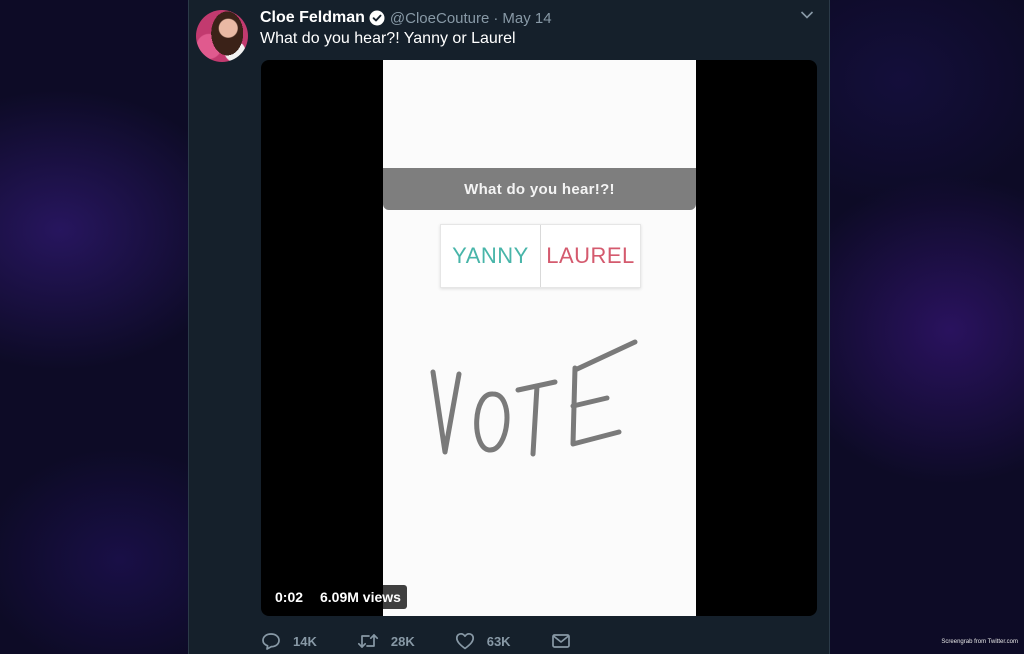 Image resolution: width=1024 pixels, height=654 pixels. I want to click on reply-icon, so click(271, 641).